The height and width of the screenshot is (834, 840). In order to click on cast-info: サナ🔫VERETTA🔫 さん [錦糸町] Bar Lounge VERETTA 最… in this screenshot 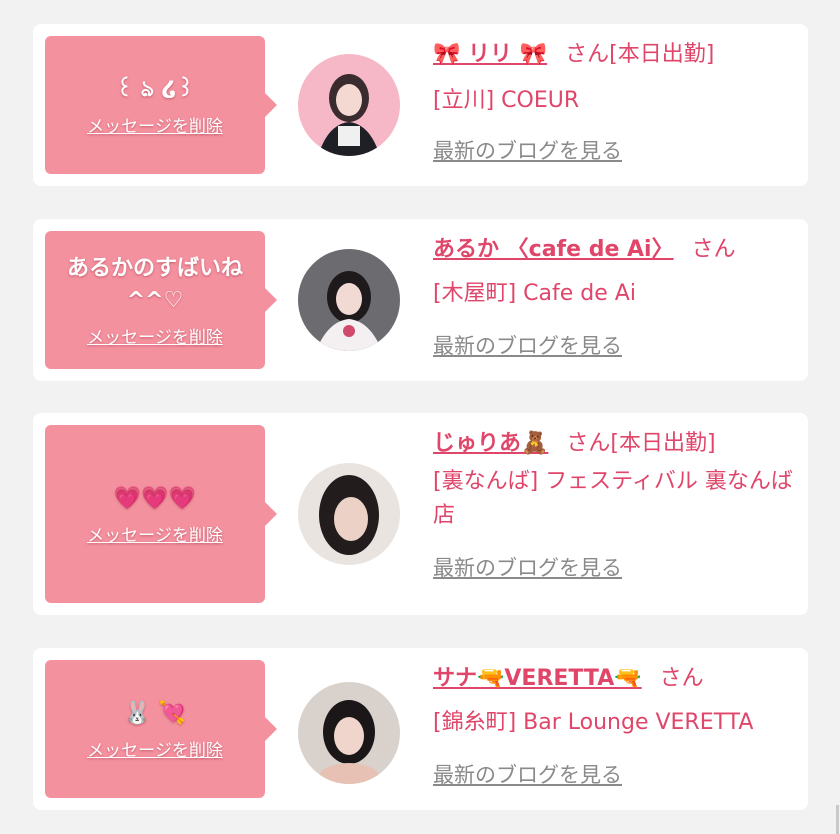, I will do `click(613, 726)`.